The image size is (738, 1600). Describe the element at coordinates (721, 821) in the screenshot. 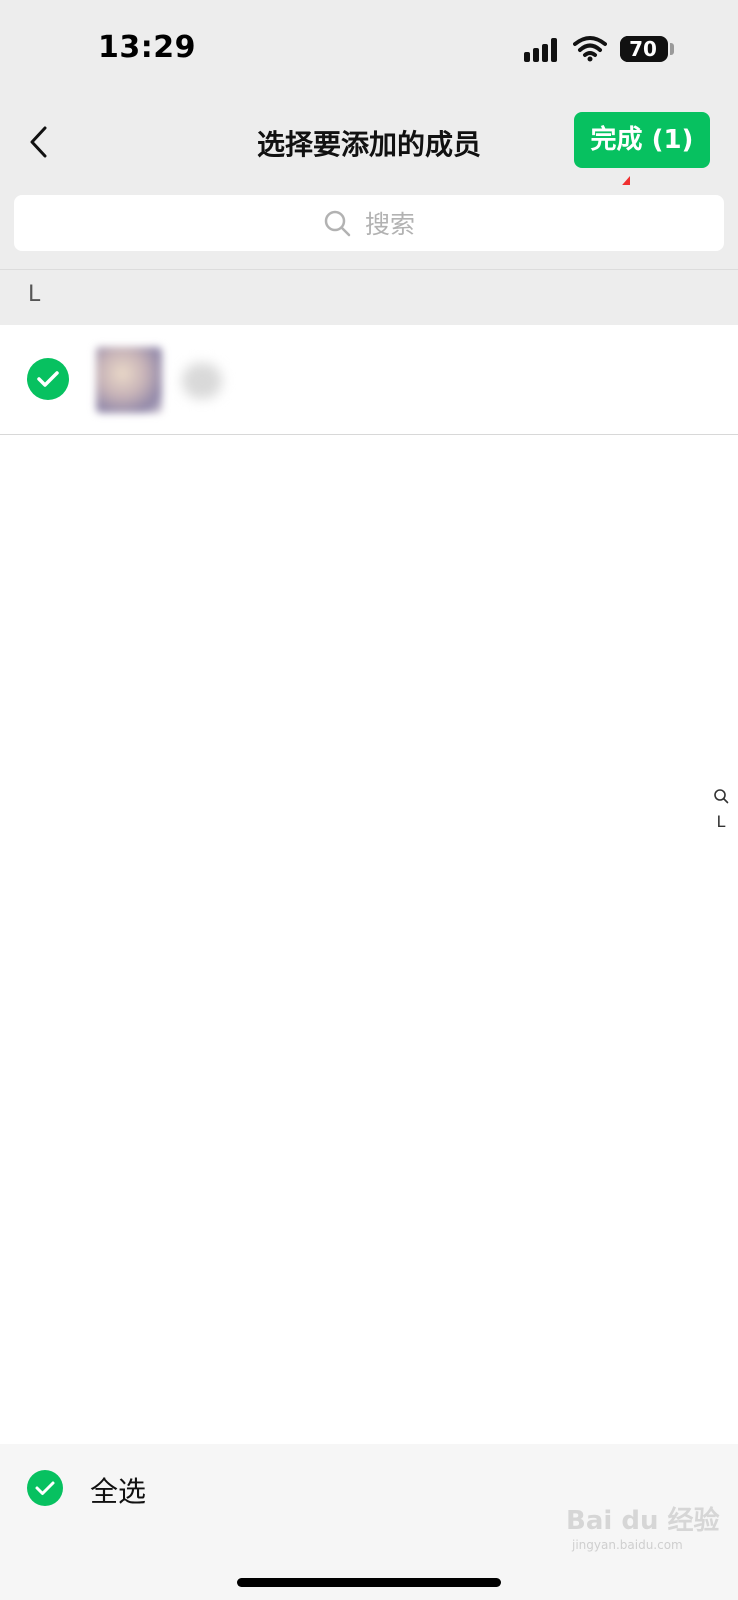

I see `index-letter: L` at that location.